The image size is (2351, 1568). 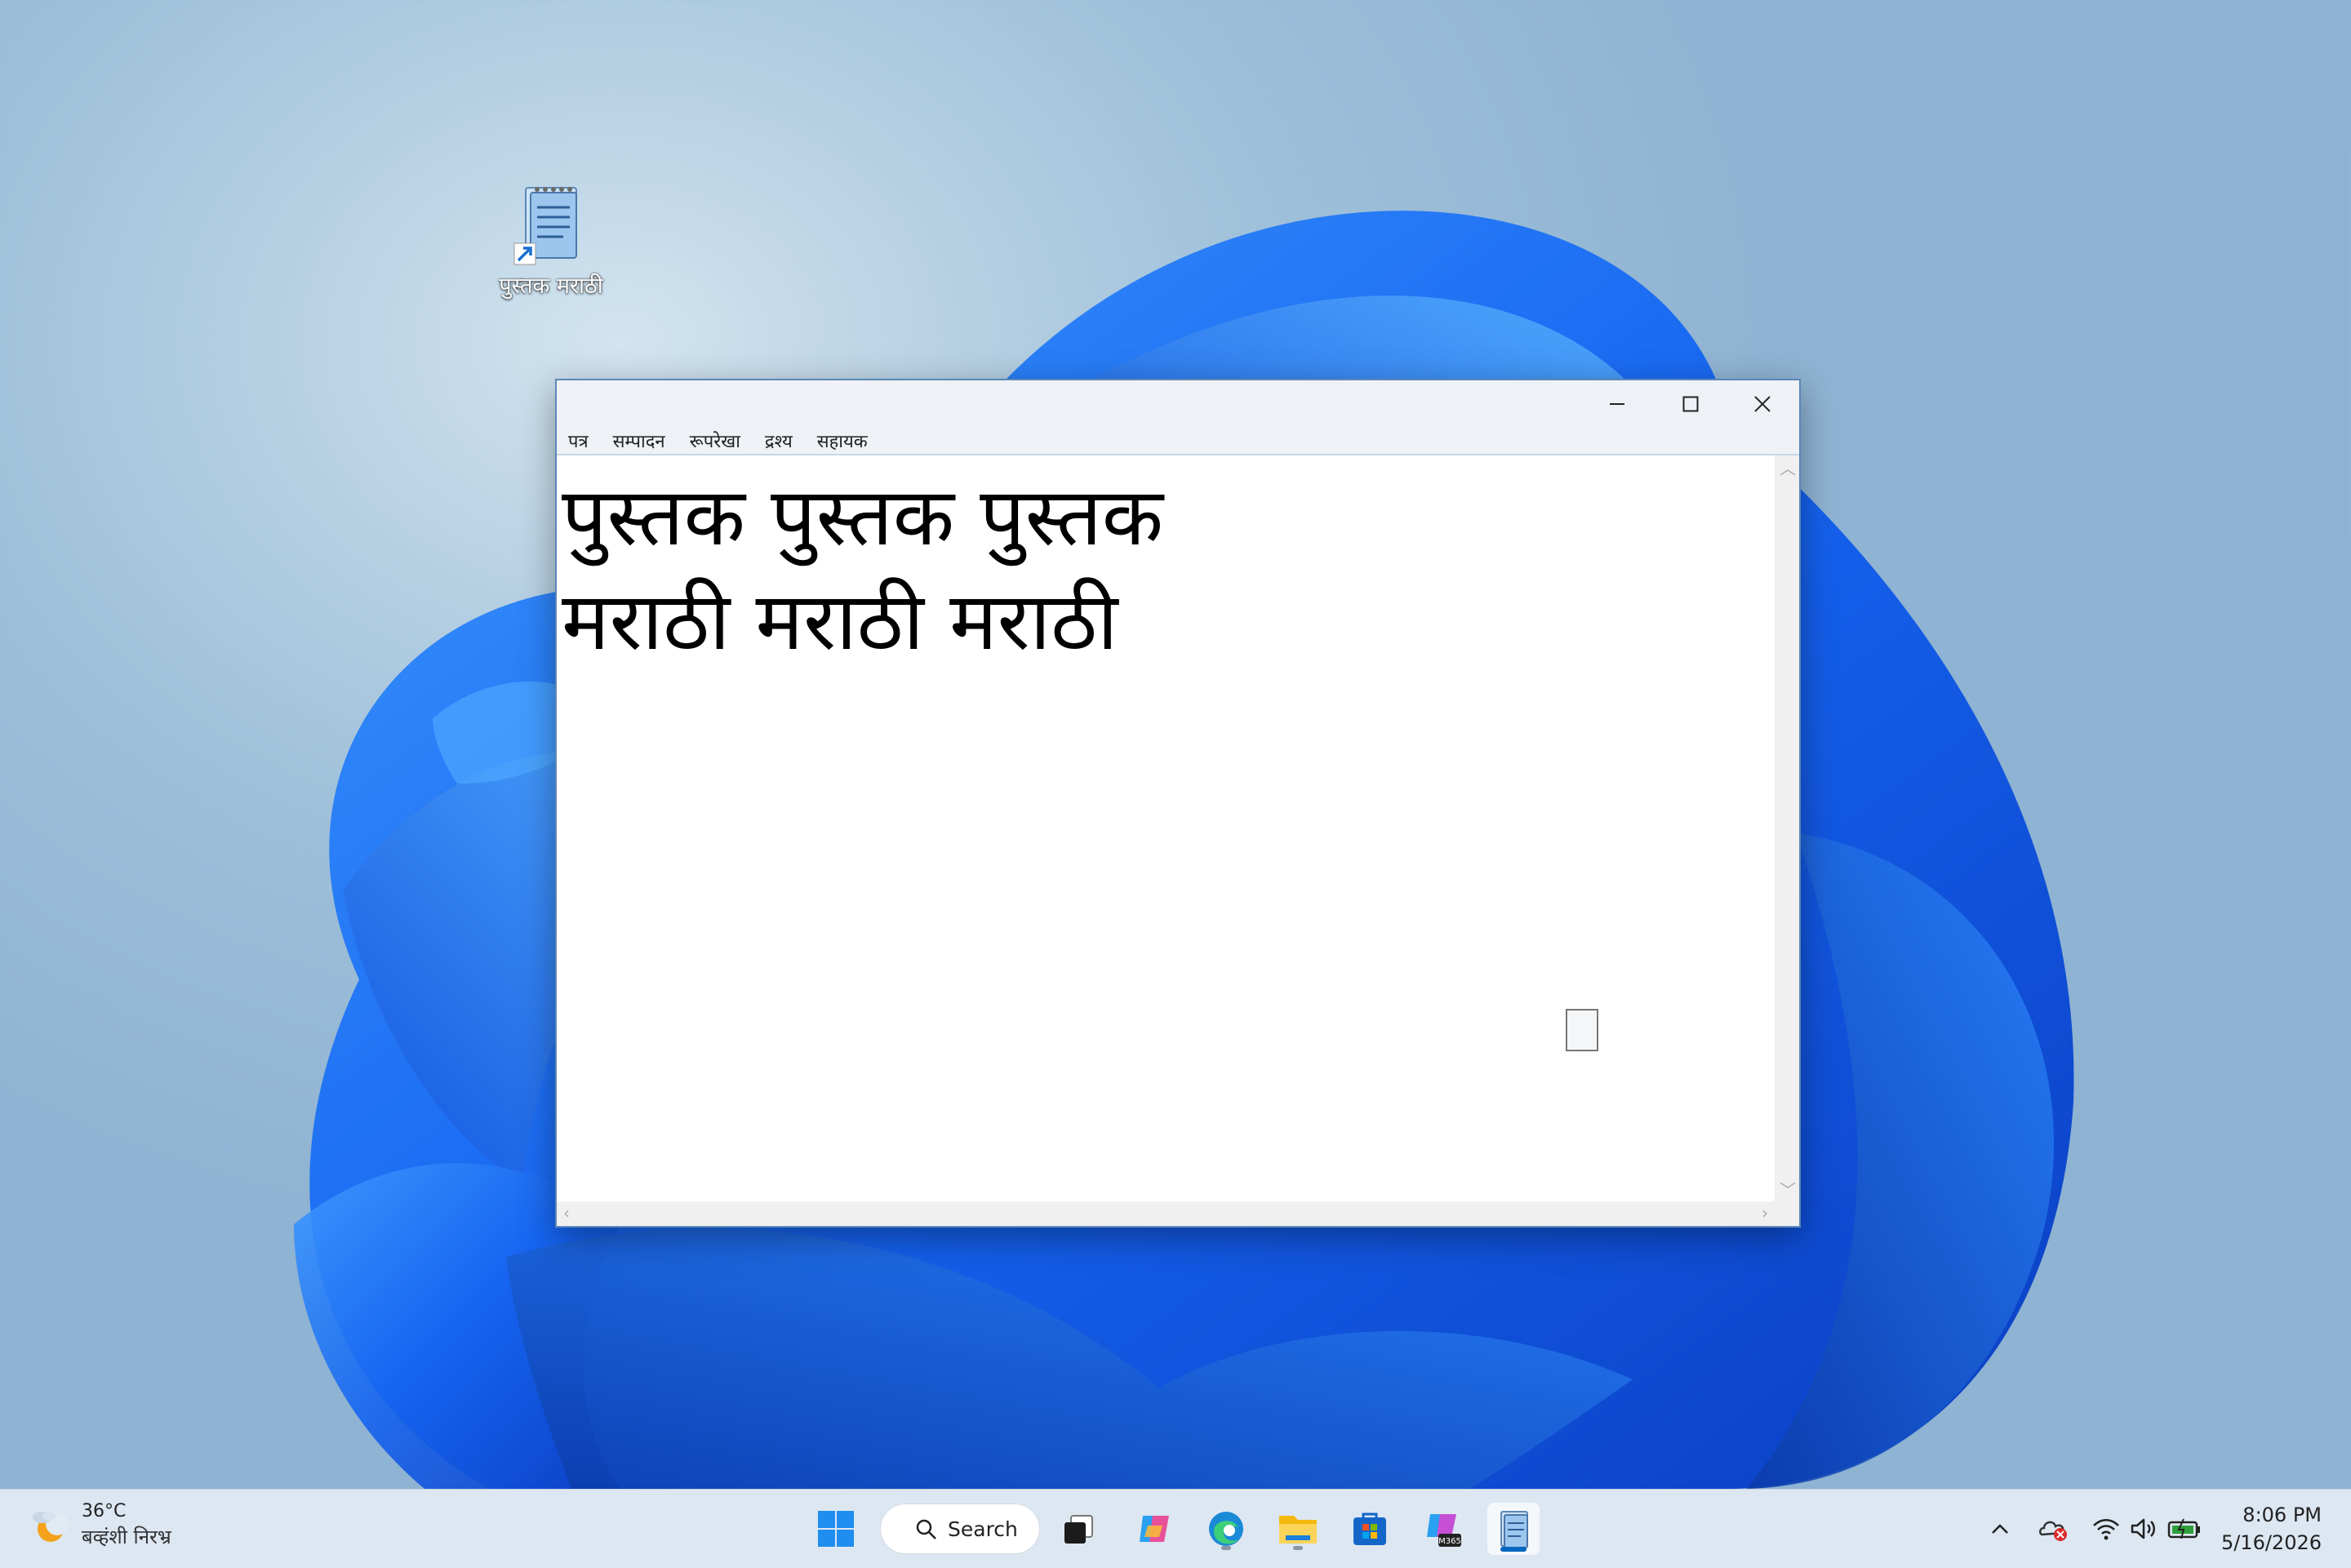 I want to click on scroll-right-icon: ›, so click(x=1765, y=1213).